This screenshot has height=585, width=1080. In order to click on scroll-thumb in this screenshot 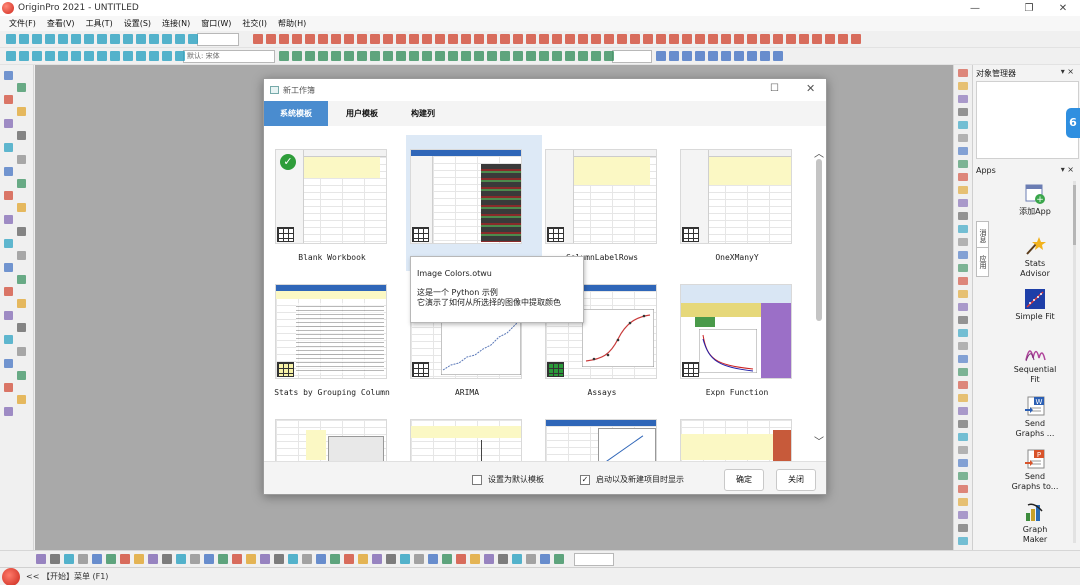, I will do `click(819, 240)`.